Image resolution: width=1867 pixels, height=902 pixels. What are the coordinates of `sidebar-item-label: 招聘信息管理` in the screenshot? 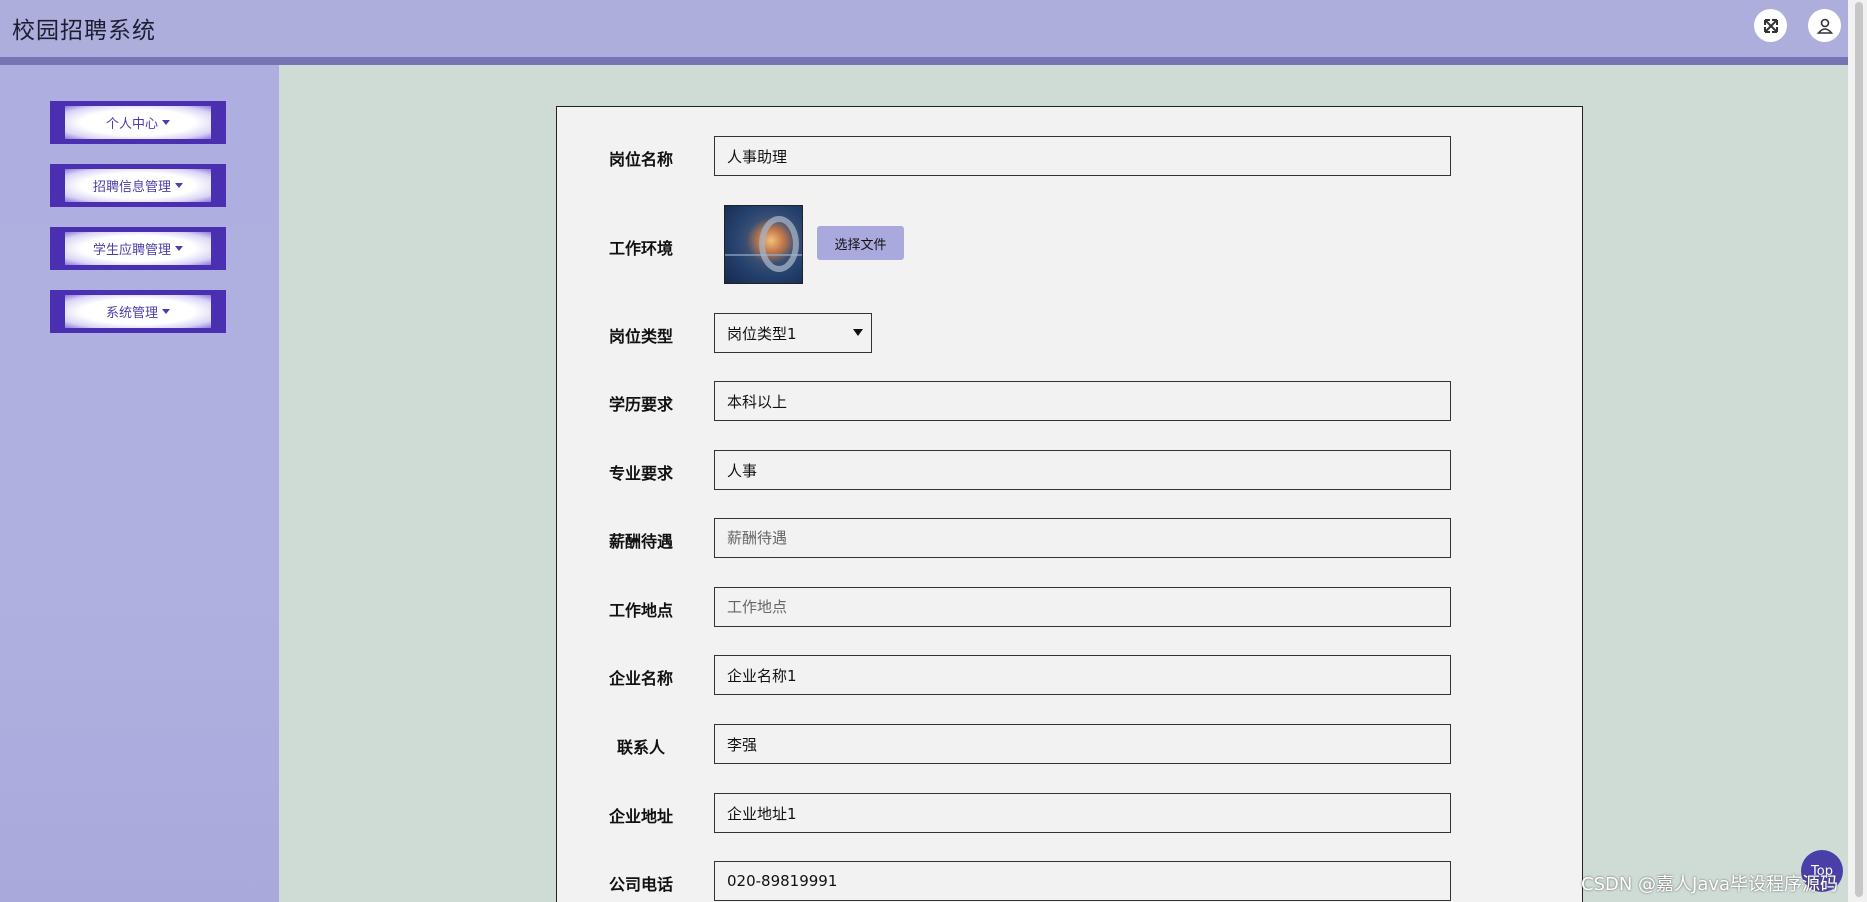 It's located at (131, 187).